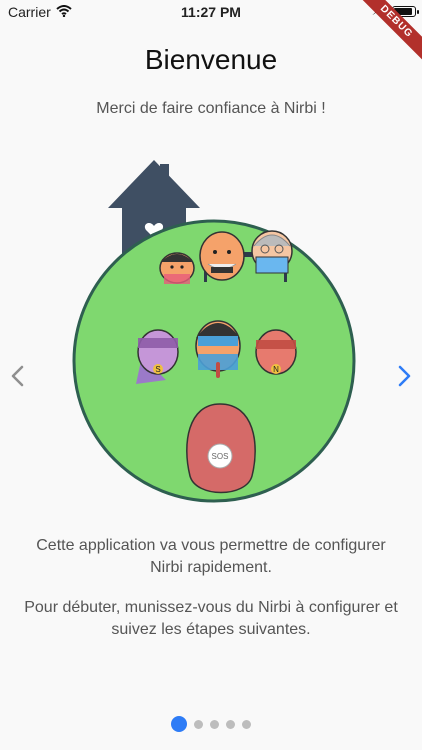 This screenshot has width=422, height=750. What do you see at coordinates (157, 369) in the screenshot?
I see `hero-badge-s: S` at bounding box center [157, 369].